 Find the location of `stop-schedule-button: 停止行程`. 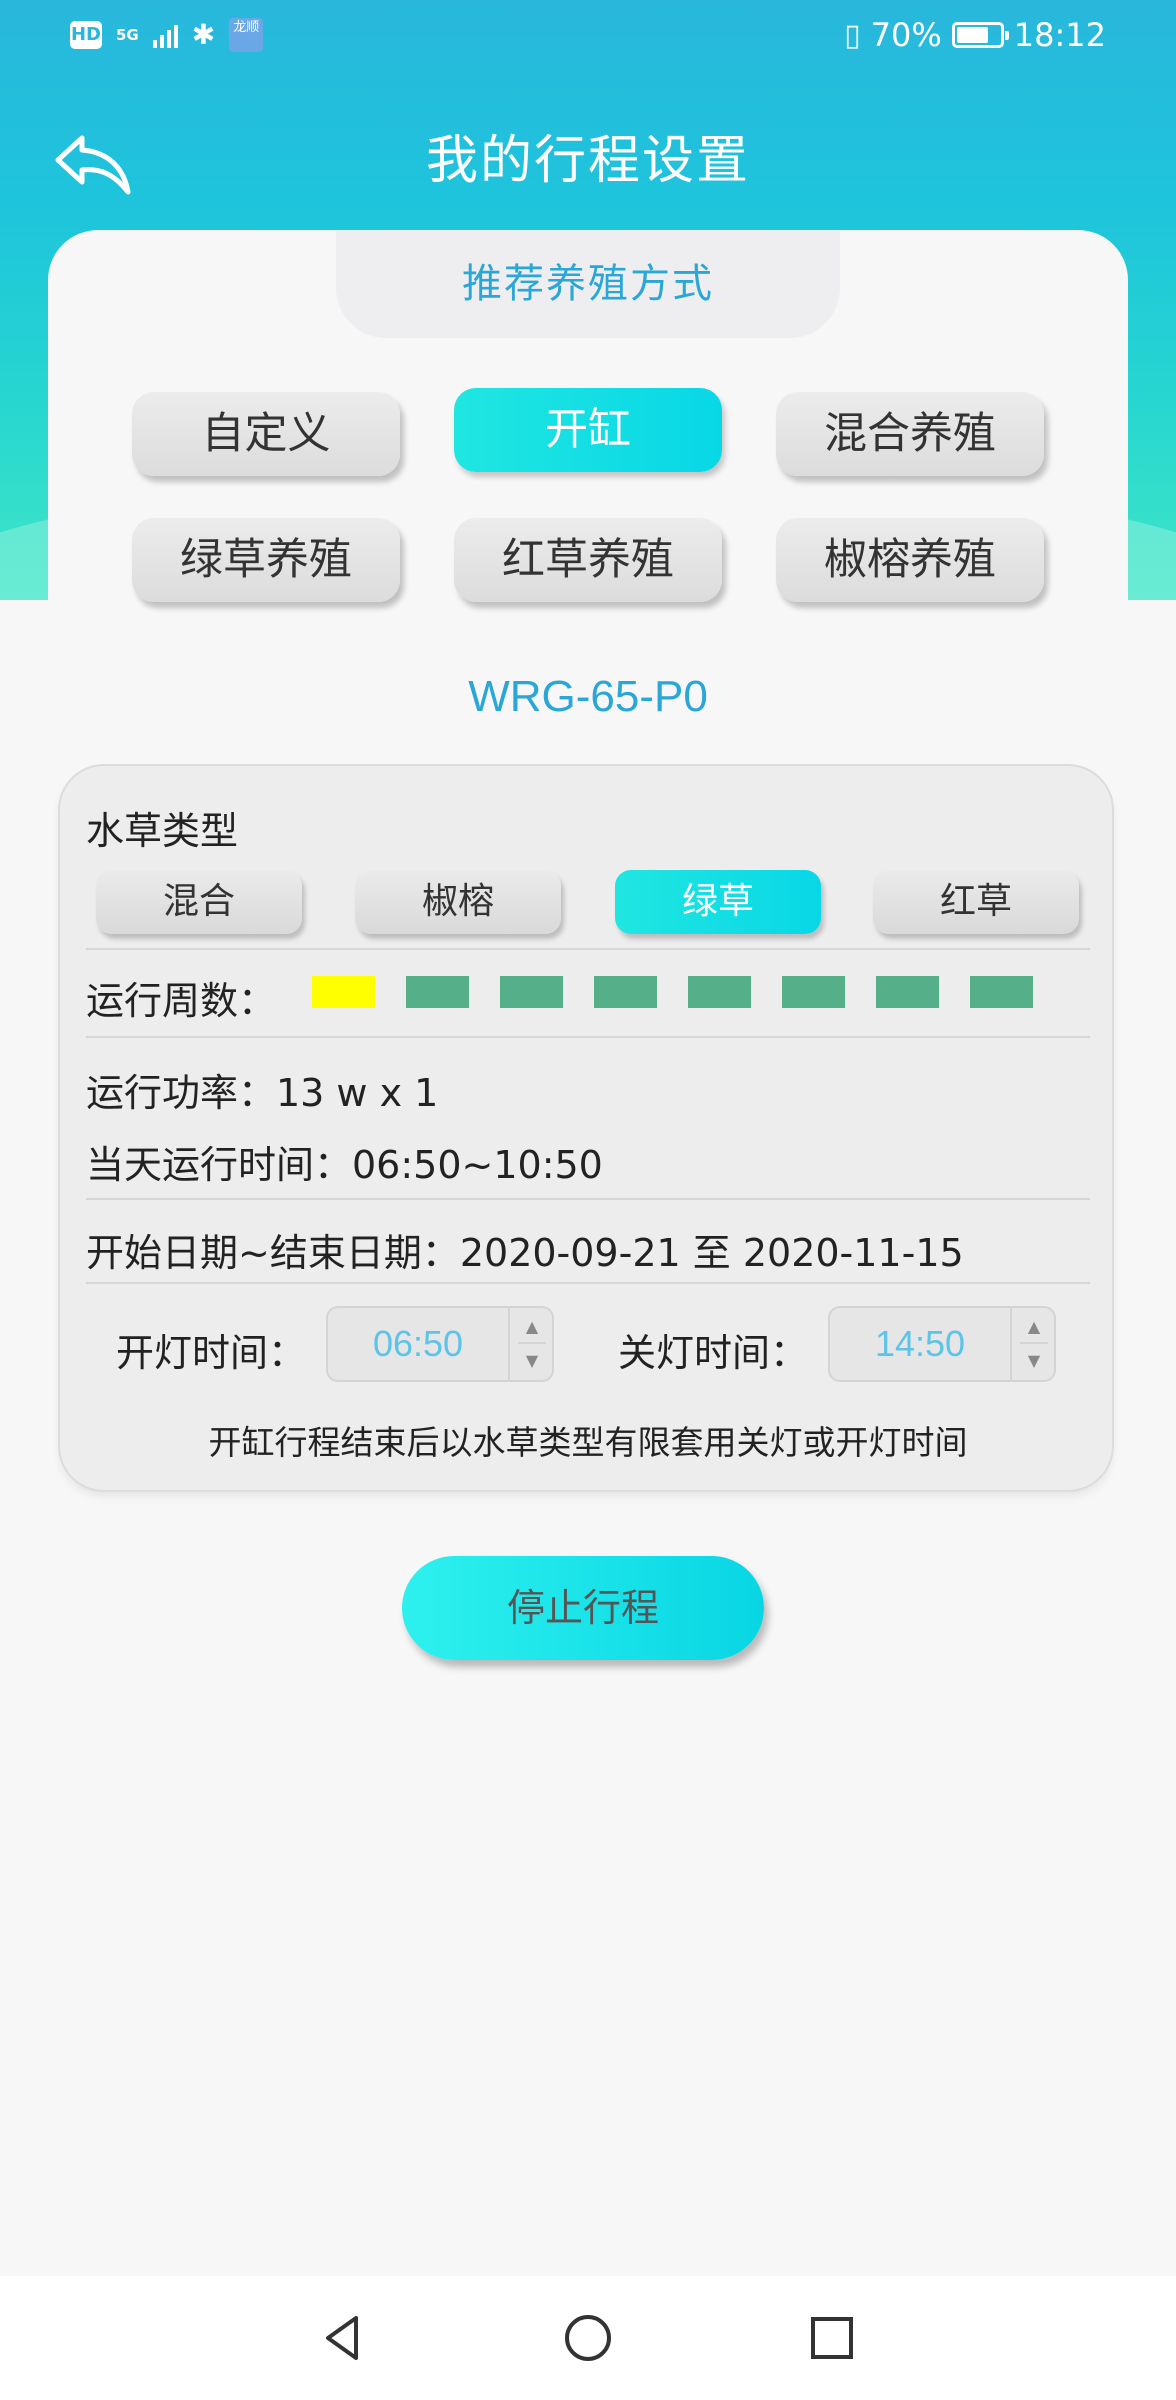

stop-schedule-button: 停止行程 is located at coordinates (583, 1608).